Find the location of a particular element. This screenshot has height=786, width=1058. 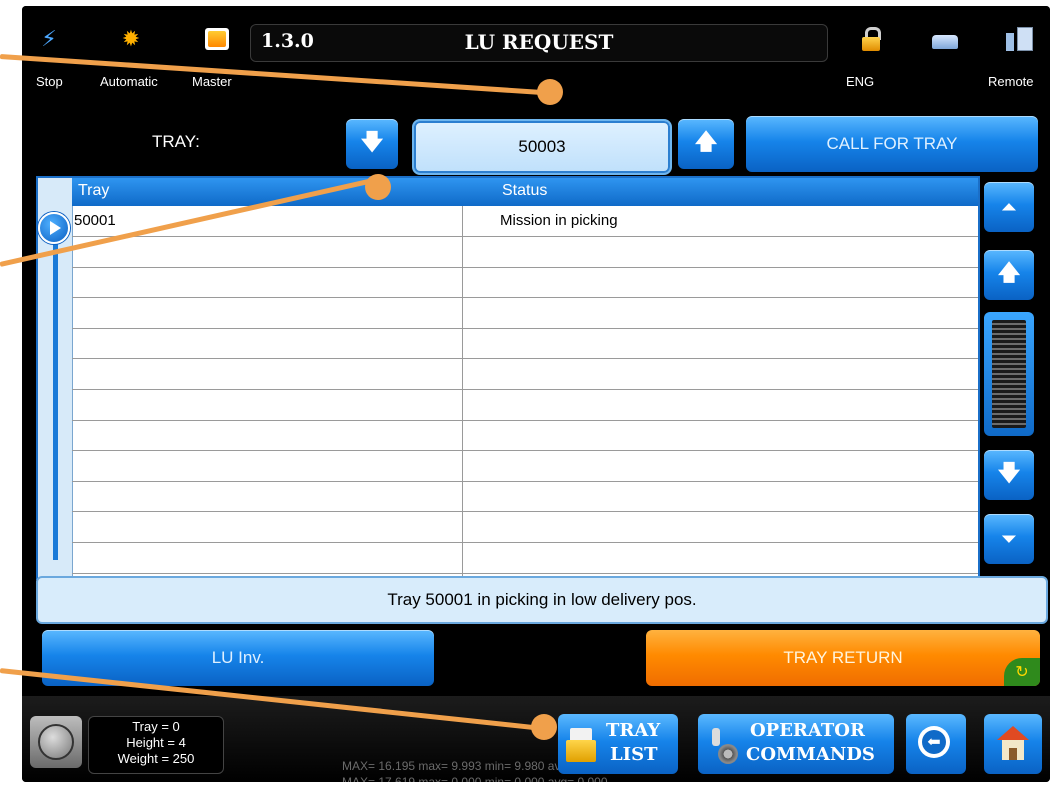

cell-tray: 50001 is located at coordinates (95, 220).